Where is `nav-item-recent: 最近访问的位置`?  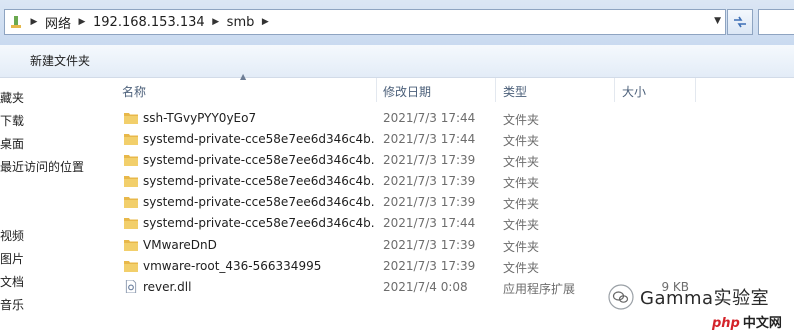
nav-item-recent: 最近访问的位置 is located at coordinates (42, 166).